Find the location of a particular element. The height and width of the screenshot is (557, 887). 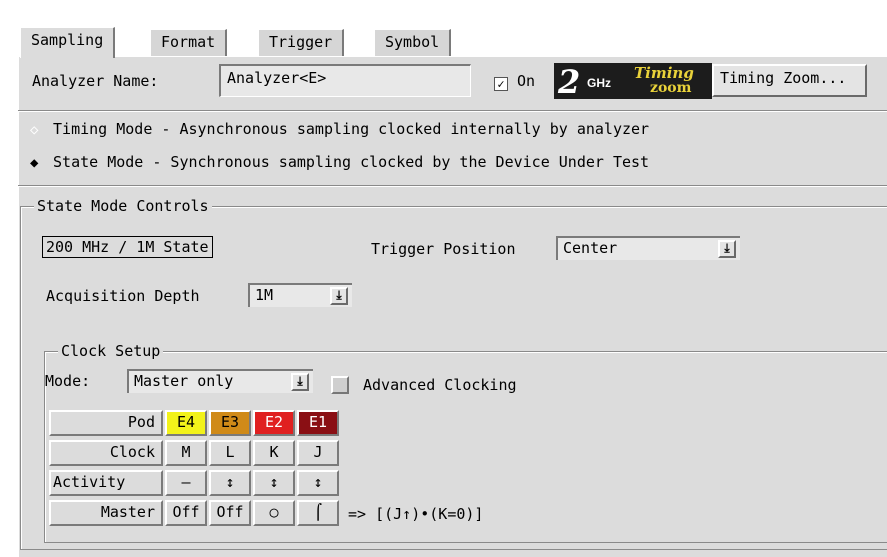

on-checkbox: ✓ is located at coordinates (501, 84).